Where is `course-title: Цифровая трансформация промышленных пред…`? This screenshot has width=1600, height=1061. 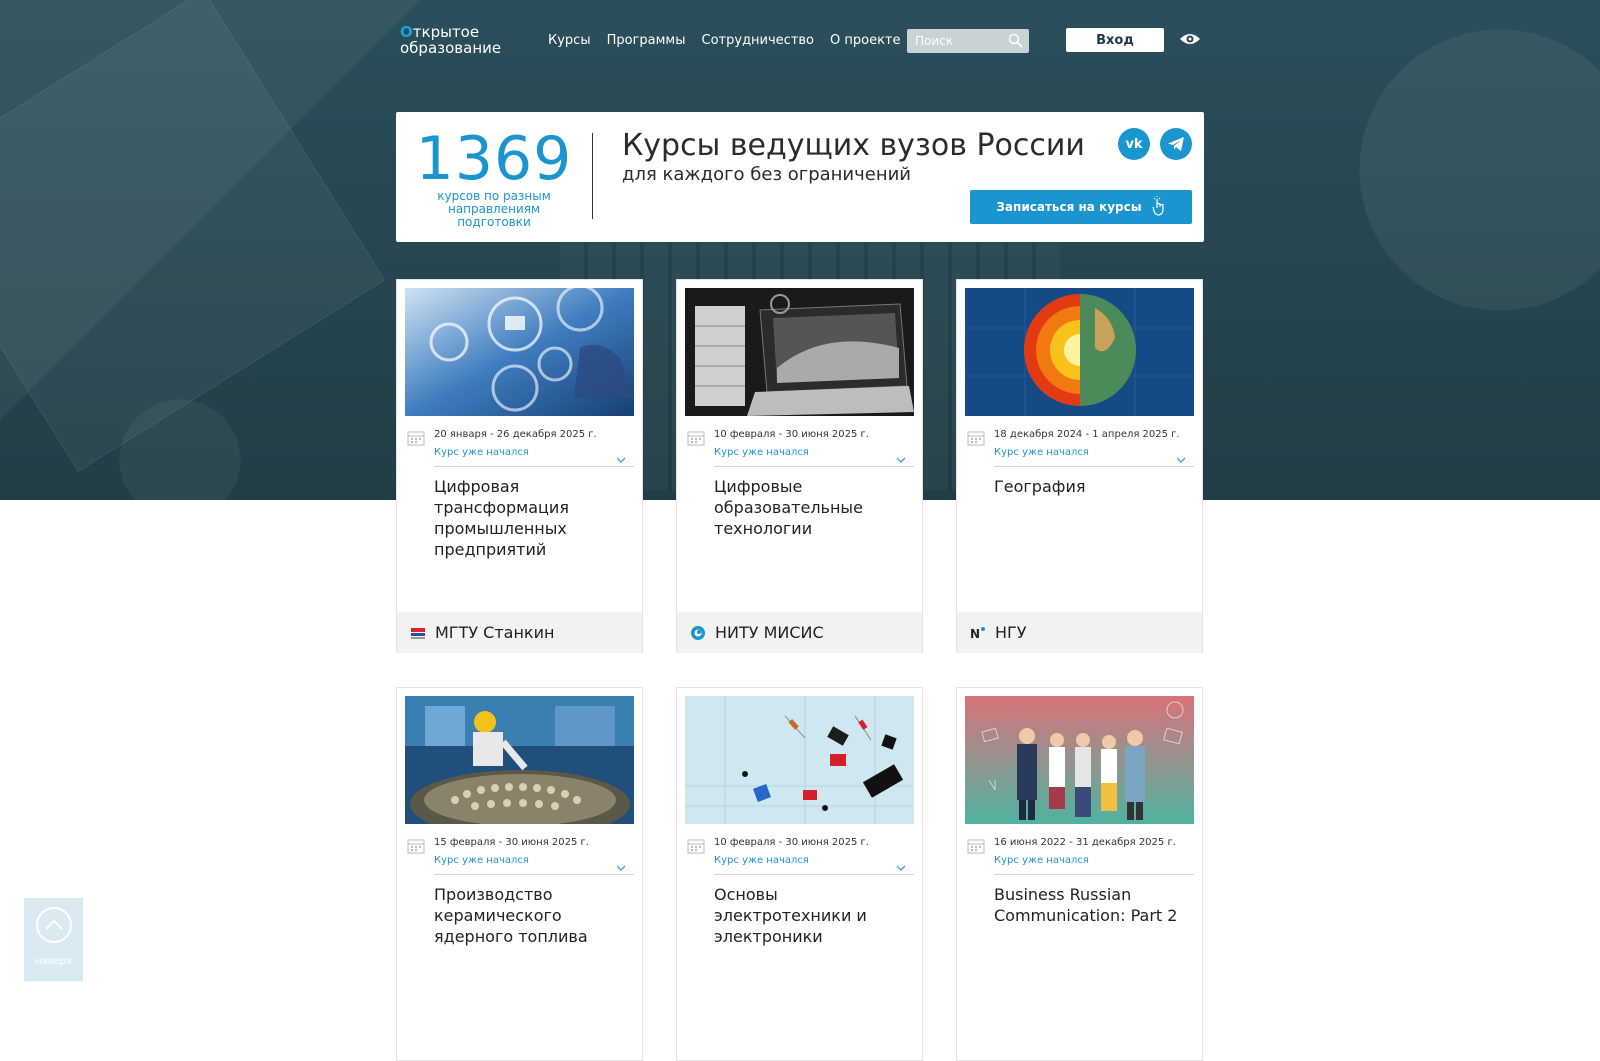
course-title: Цифровая трансформация промышленных пред… is located at coordinates (534, 518).